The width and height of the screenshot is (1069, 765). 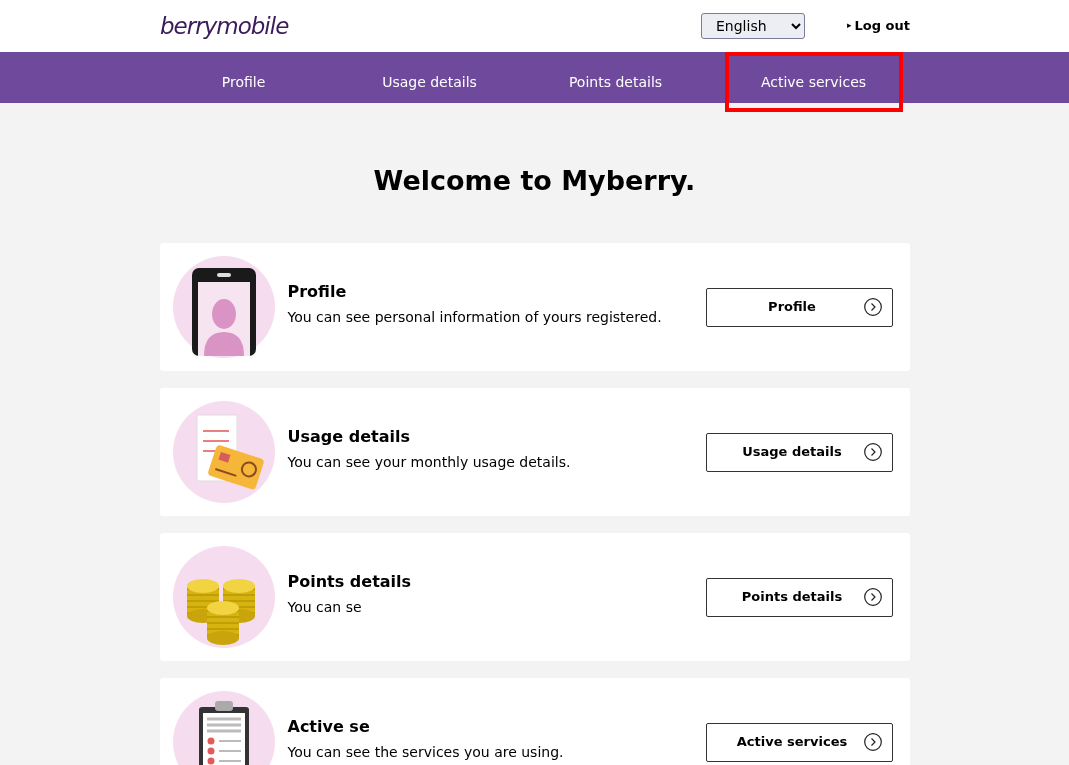 I want to click on card-description: You can se, so click(x=325, y=606).